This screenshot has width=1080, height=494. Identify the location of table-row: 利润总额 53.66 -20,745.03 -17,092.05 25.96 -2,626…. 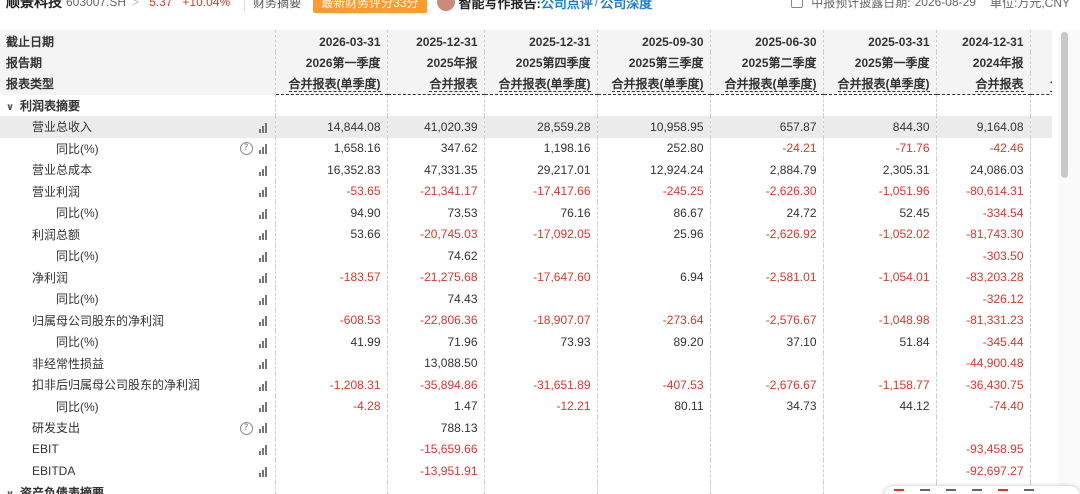
(526, 234).